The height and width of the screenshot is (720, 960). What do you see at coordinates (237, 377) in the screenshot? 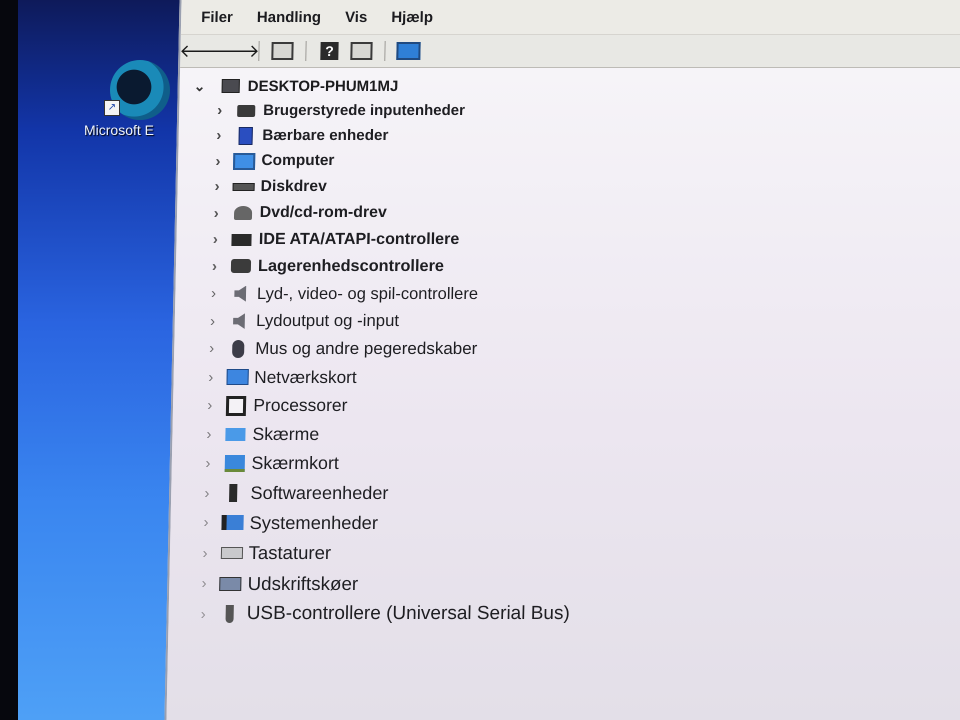
I see `network-adapter-icon` at bounding box center [237, 377].